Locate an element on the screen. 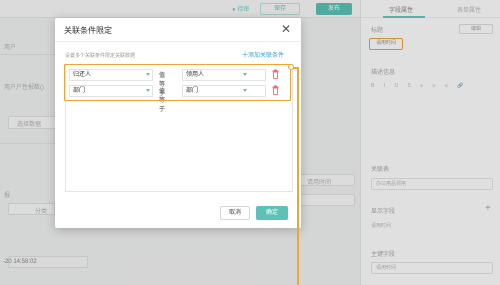 The image size is (500, 285). dialog-title: 关联条件限定 is located at coordinates (88, 30).